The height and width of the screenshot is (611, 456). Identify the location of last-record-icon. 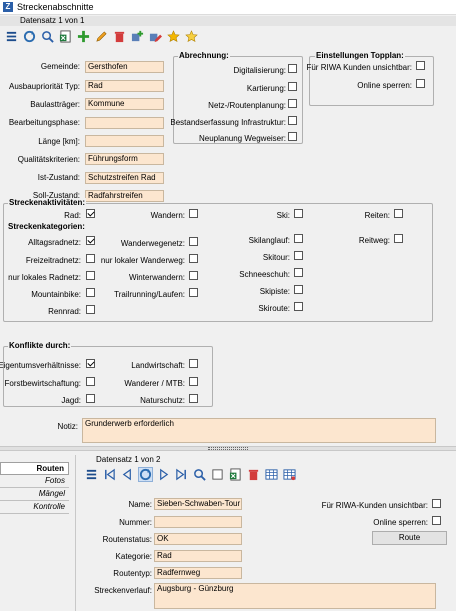
(181, 474).